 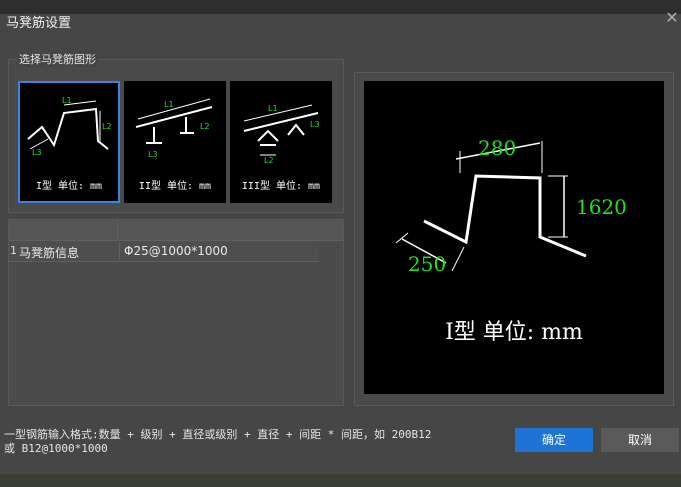 I want to click on shape-option-type-3: L1 L3 L2 III型 单位: mm, so click(x=281, y=142).